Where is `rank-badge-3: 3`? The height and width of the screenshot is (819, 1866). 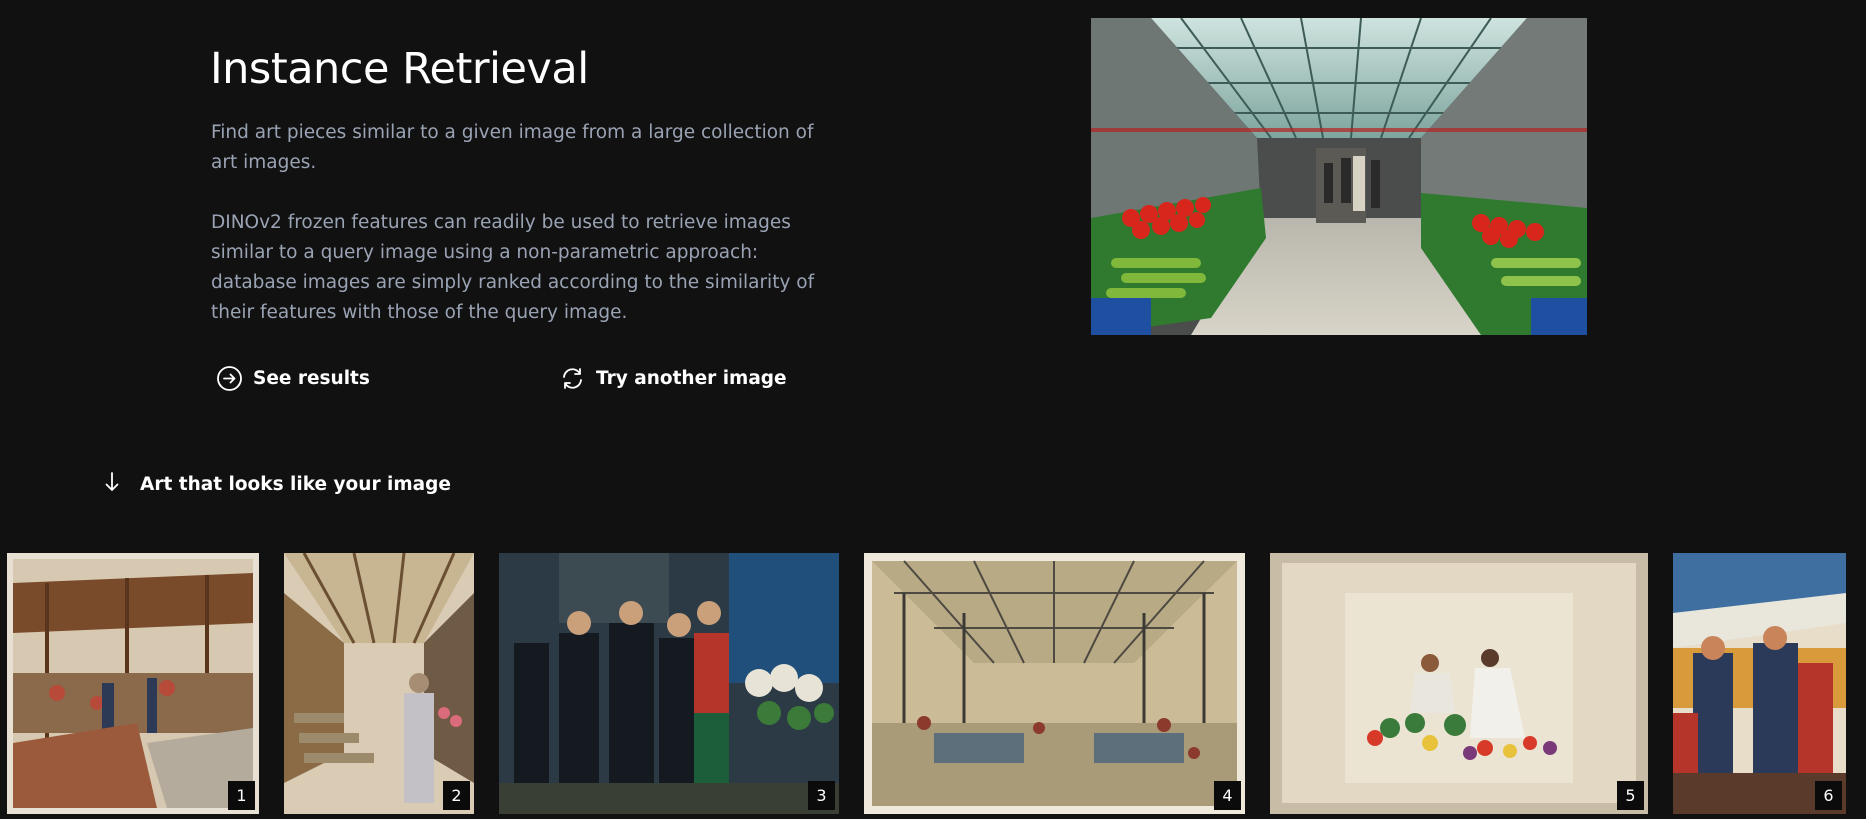
rank-badge-3: 3 is located at coordinates (821, 795).